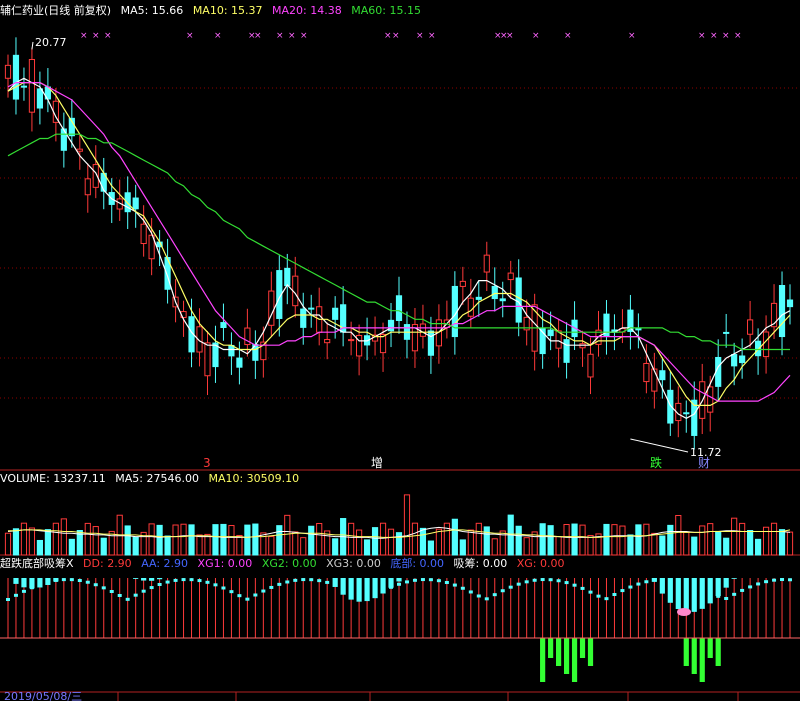  Describe the element at coordinates (659, 445) in the screenshot. I see `low-label-pointer` at that location.